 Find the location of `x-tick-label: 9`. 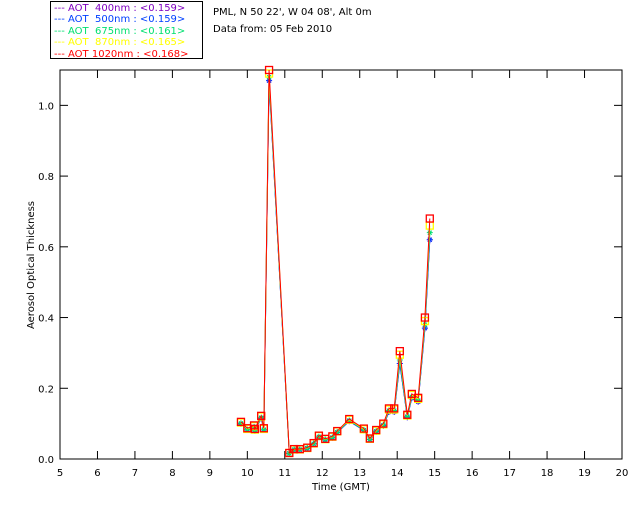

x-tick-label: 9 is located at coordinates (210, 473).